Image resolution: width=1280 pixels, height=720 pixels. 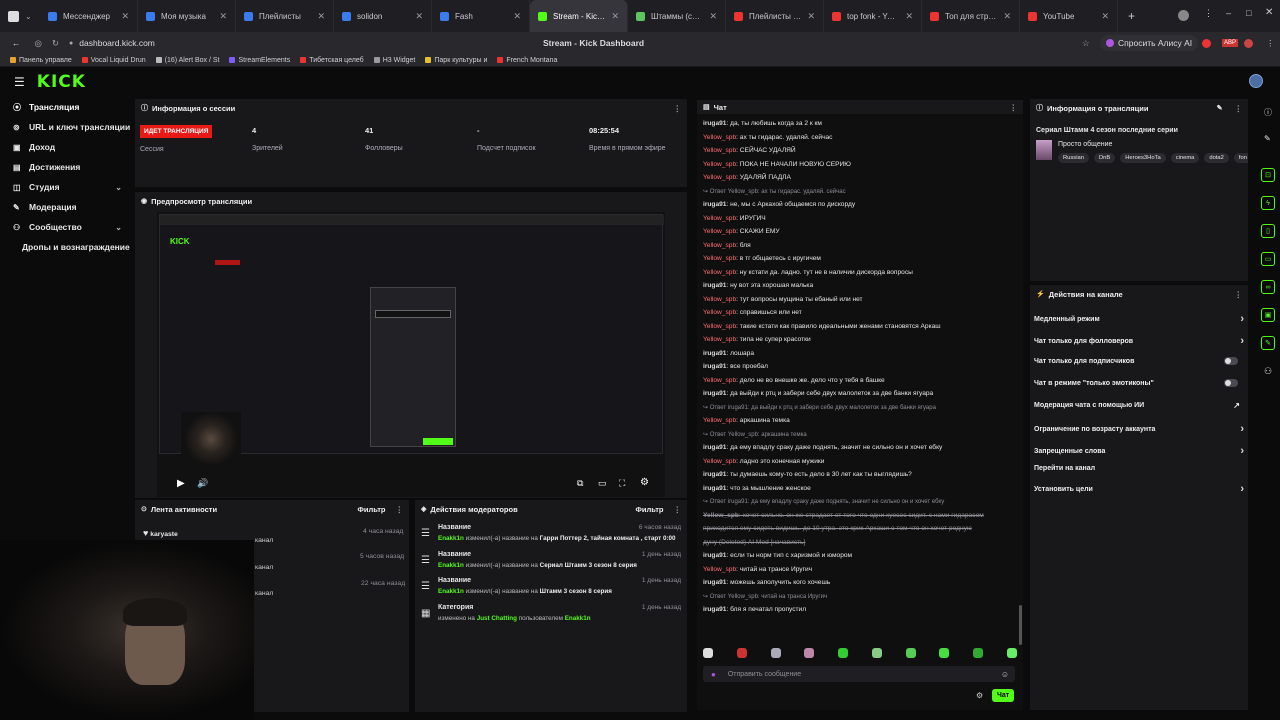 I want to click on extension-2-icon, so click(x=1248, y=43).